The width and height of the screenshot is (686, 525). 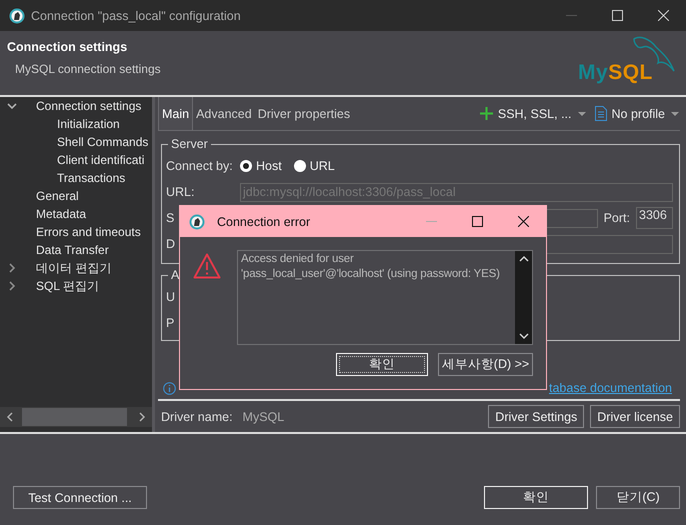 I want to click on driver-button: Driver Settings, so click(x=536, y=416).